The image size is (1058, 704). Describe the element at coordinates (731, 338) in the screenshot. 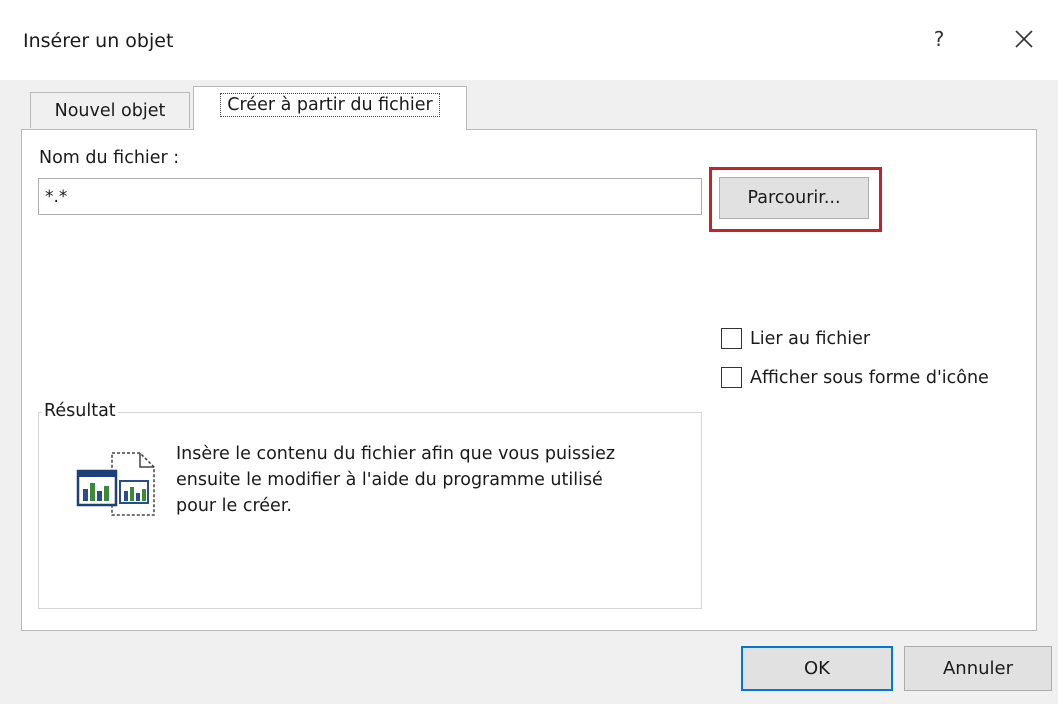

I see `link-to-file-checkbox` at that location.